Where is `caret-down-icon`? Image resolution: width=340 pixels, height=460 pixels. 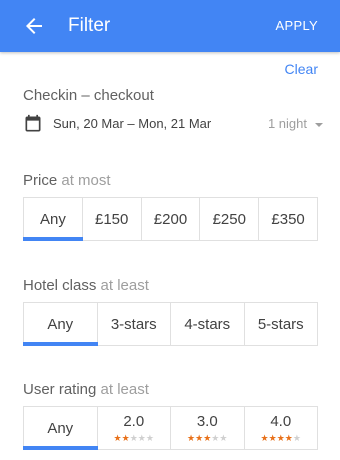 caret-down-icon is located at coordinates (319, 124).